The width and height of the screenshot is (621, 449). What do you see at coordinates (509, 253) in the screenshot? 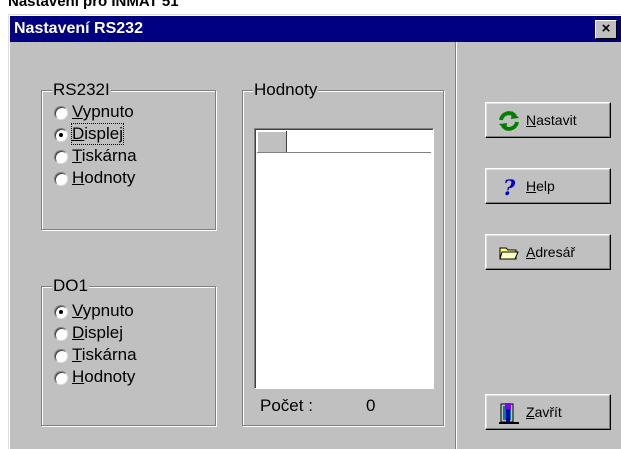
I see `folder-icon` at bounding box center [509, 253].